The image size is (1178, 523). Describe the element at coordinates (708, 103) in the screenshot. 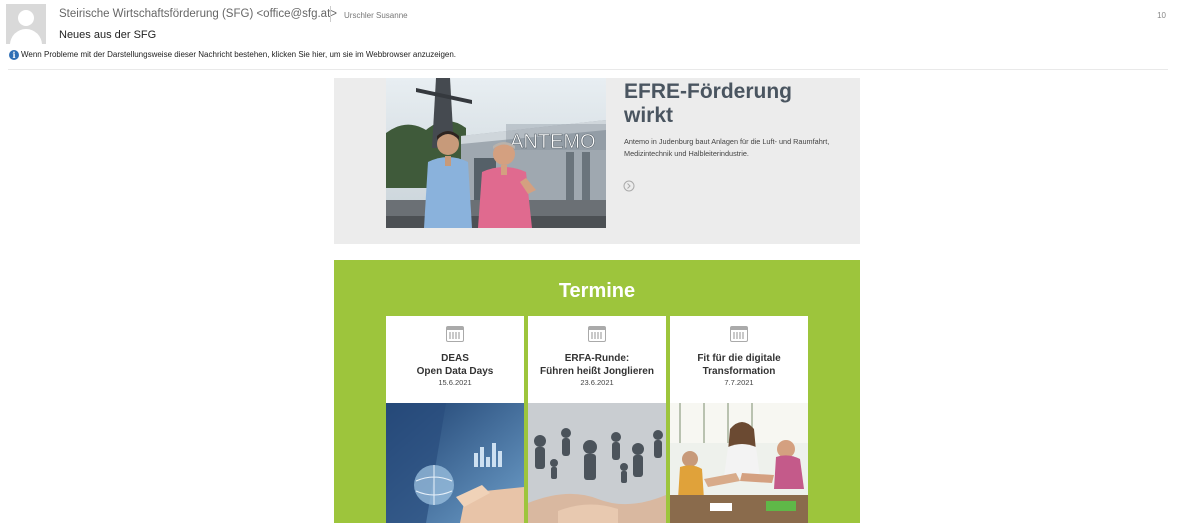

I see `efre-title: EFRE-Förderung wirkt` at that location.